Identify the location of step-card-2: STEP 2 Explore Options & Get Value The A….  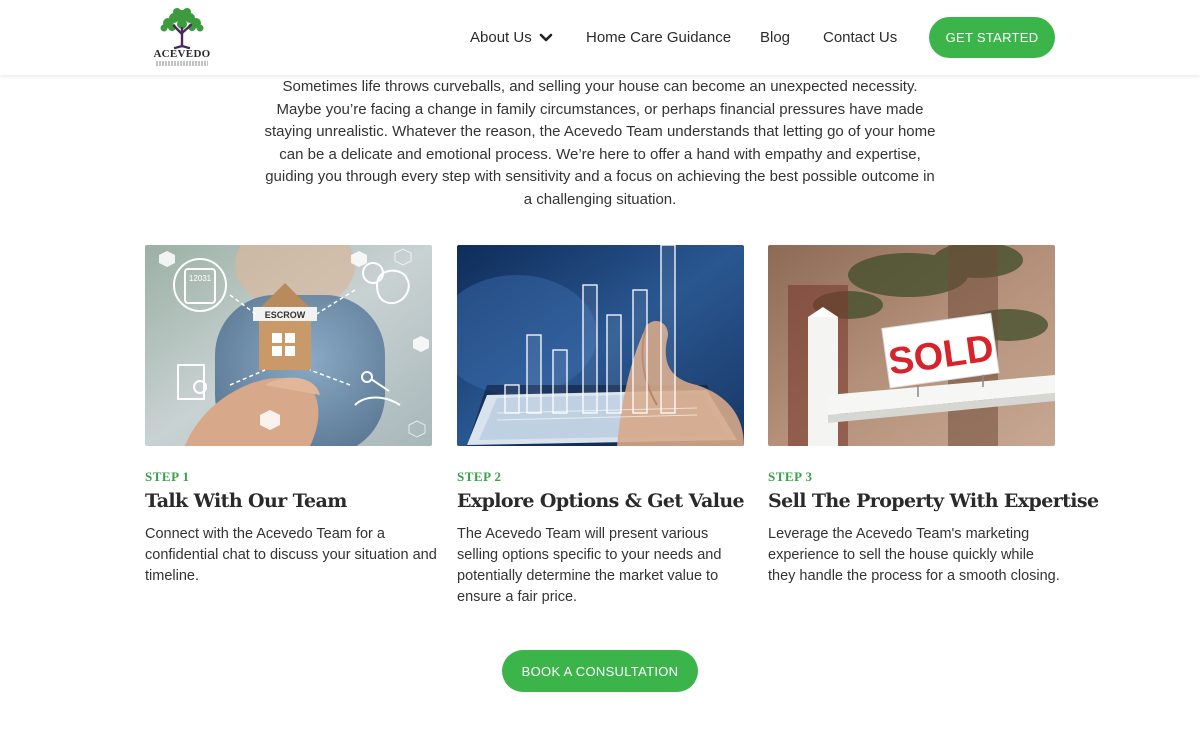
(601, 425).